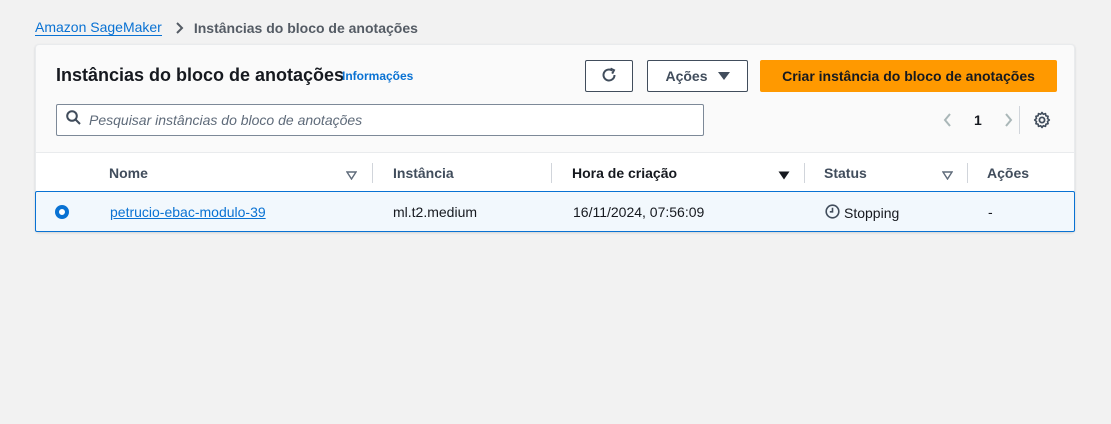 The height and width of the screenshot is (424, 1111). I want to click on notebook-instance-link: petrucio-ebac-modulo-39, so click(188, 212).